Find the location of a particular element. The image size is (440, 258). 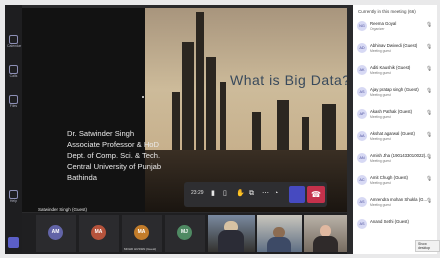

roster-row: AD Abhinav Dwivedi (Guest) Meeting guest 🎙 is located at coordinates (396, 49).